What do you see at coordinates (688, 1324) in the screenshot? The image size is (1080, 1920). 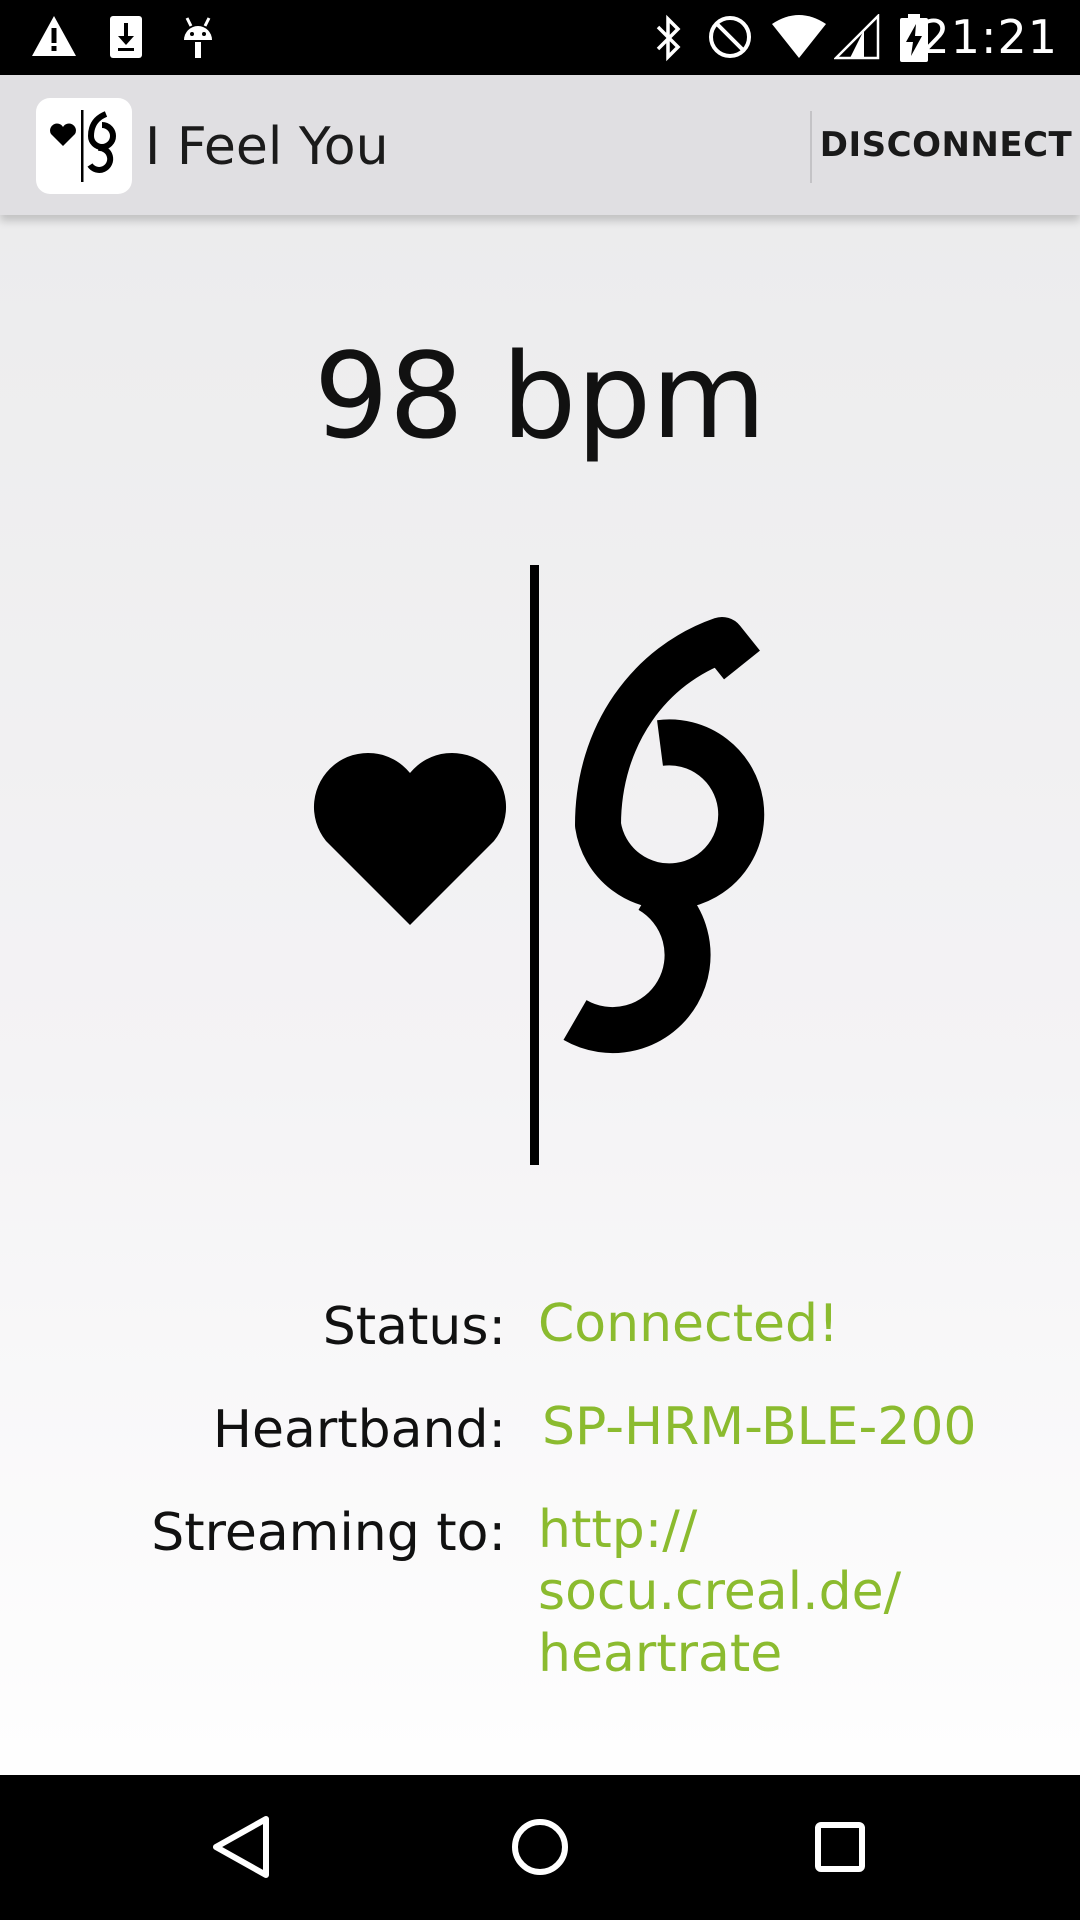 I see `status-value: Connected!` at bounding box center [688, 1324].